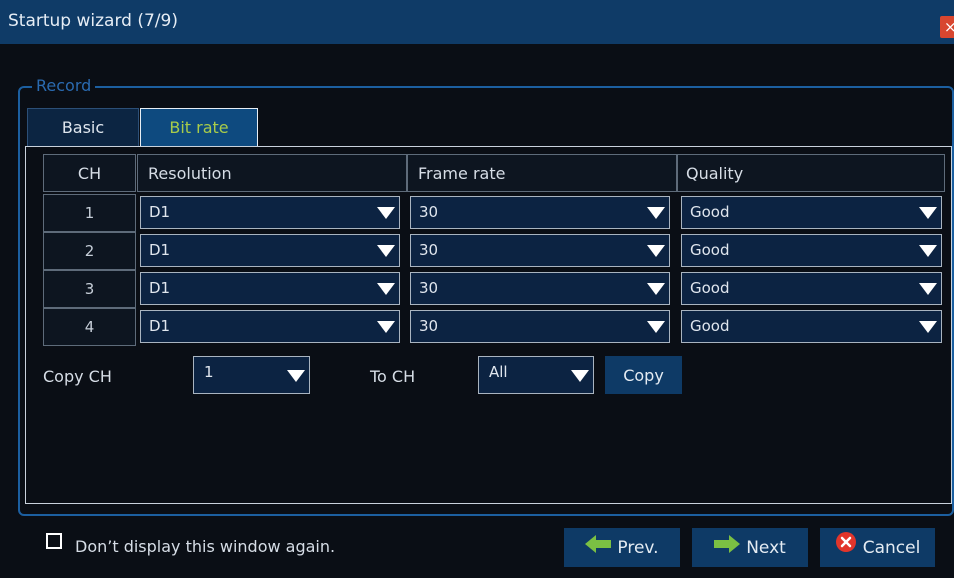 The height and width of the screenshot is (578, 954). What do you see at coordinates (638, 548) in the screenshot?
I see `prev-label: Prev.` at bounding box center [638, 548].